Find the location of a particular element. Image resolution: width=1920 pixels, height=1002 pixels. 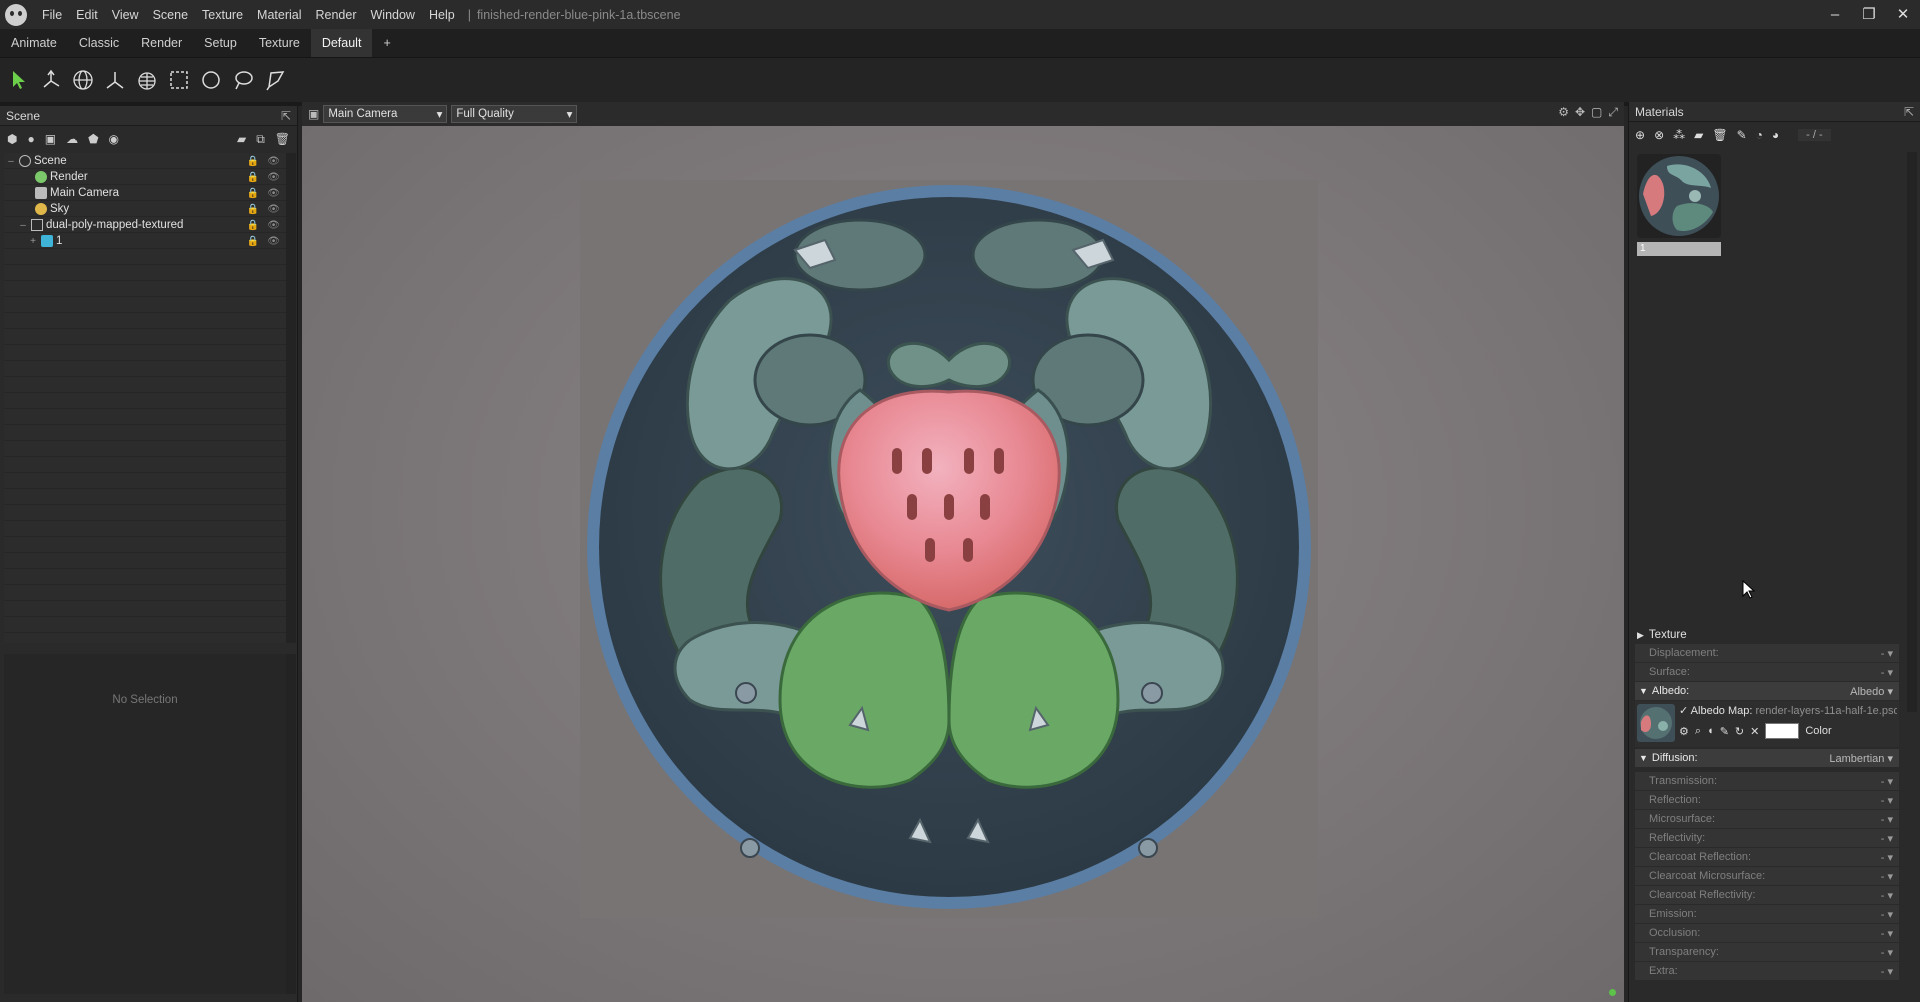

add-cloud-icon: ☁ is located at coordinates (72, 139).